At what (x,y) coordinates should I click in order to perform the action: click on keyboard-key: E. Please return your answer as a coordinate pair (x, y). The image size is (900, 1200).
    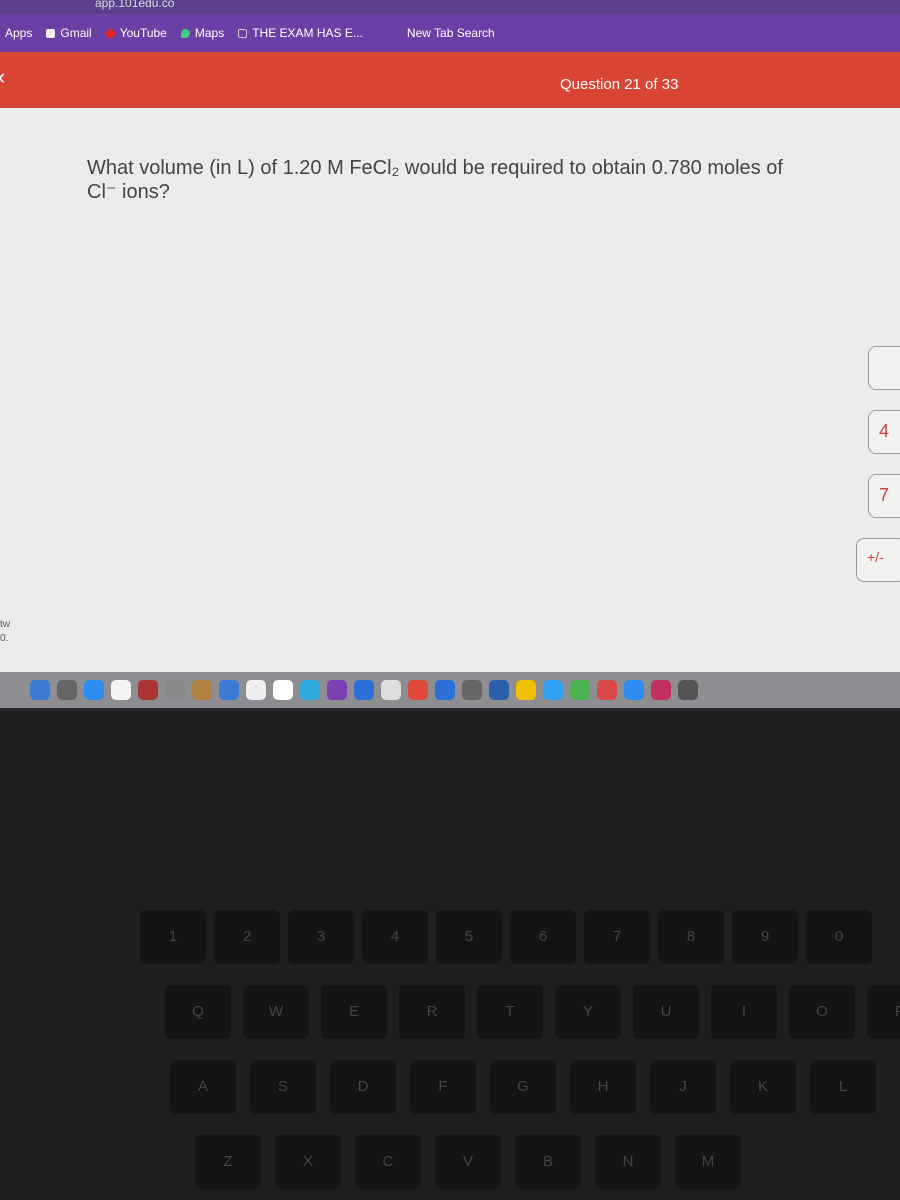
    Looking at the image, I should click on (354, 1012).